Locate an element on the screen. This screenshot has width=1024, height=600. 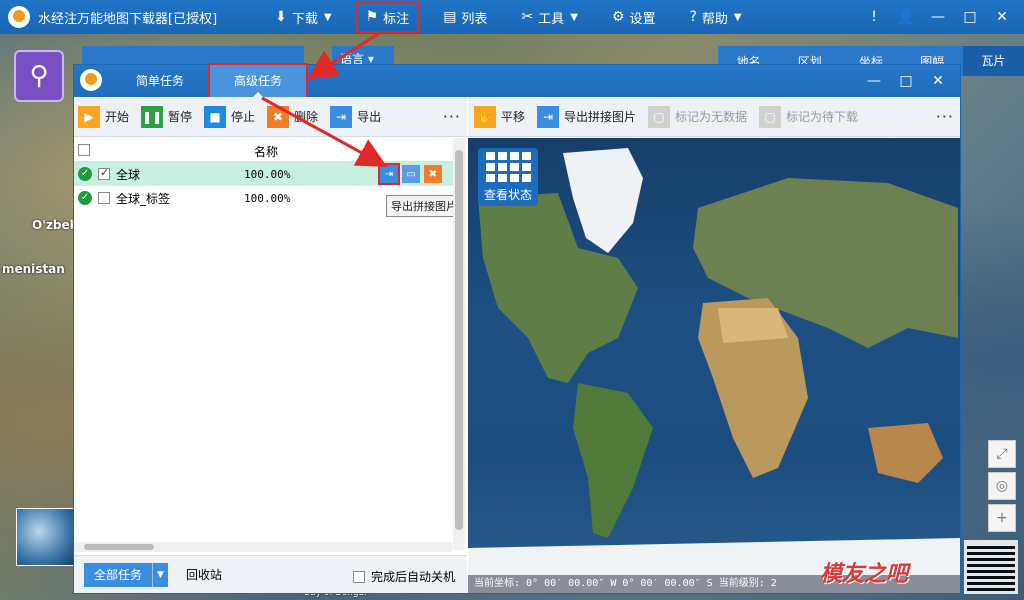
menu-tools: ✂ 工具 ▼ is located at coordinates (549, 17).